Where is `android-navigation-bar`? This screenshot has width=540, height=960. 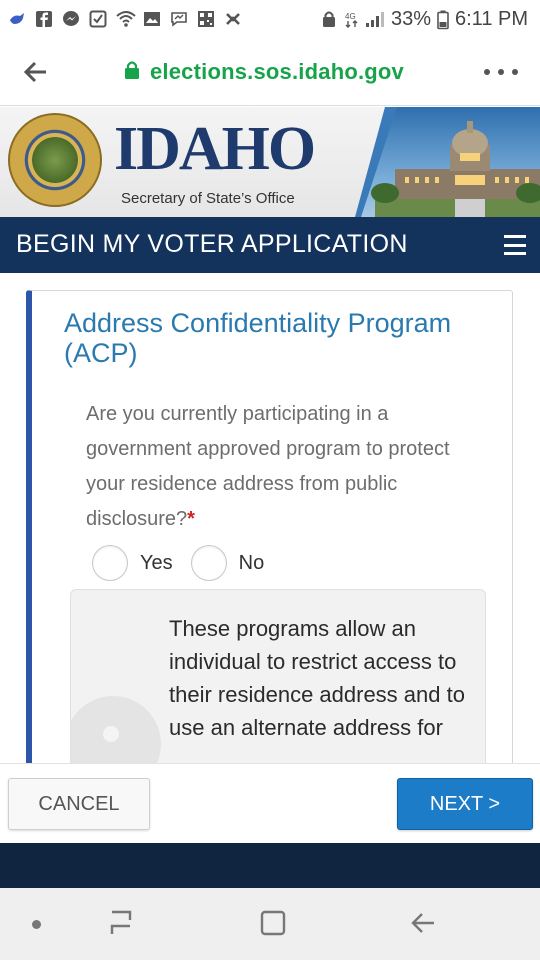
android-navigation-bar is located at coordinates (270, 924).